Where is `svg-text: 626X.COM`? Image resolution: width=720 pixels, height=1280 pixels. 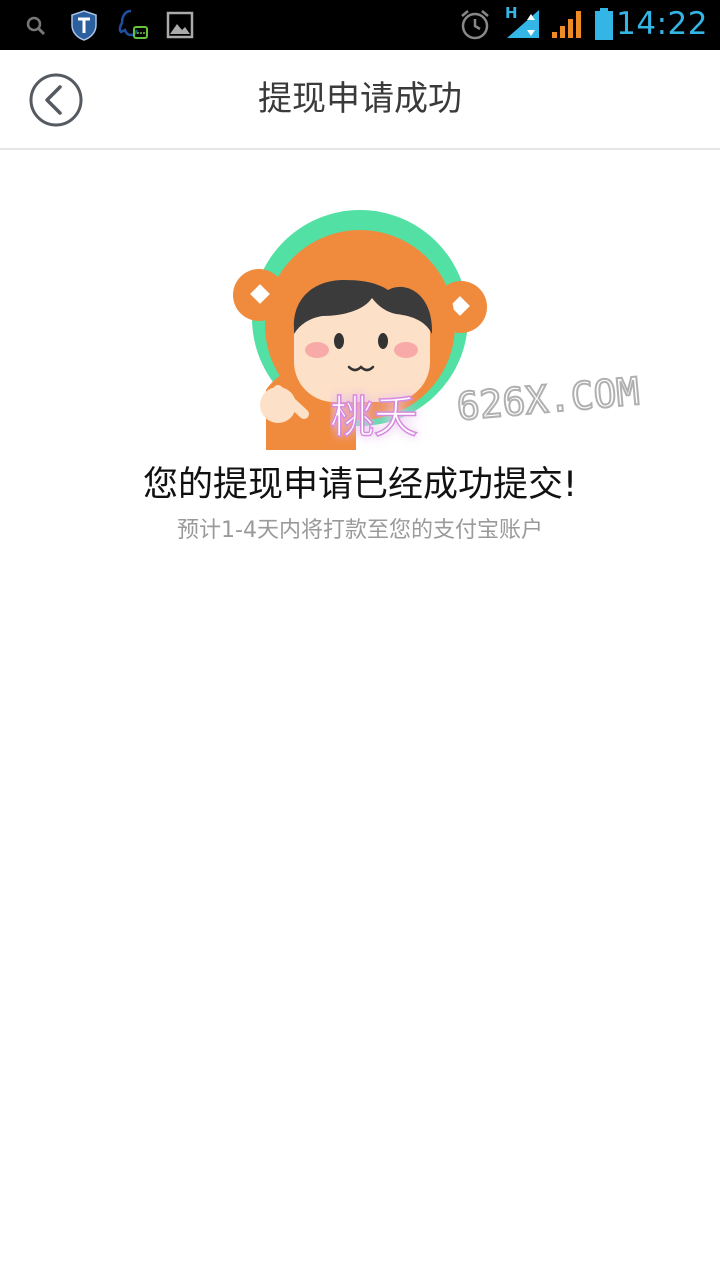
svg-text: 626X.COM is located at coordinates (548, 400).